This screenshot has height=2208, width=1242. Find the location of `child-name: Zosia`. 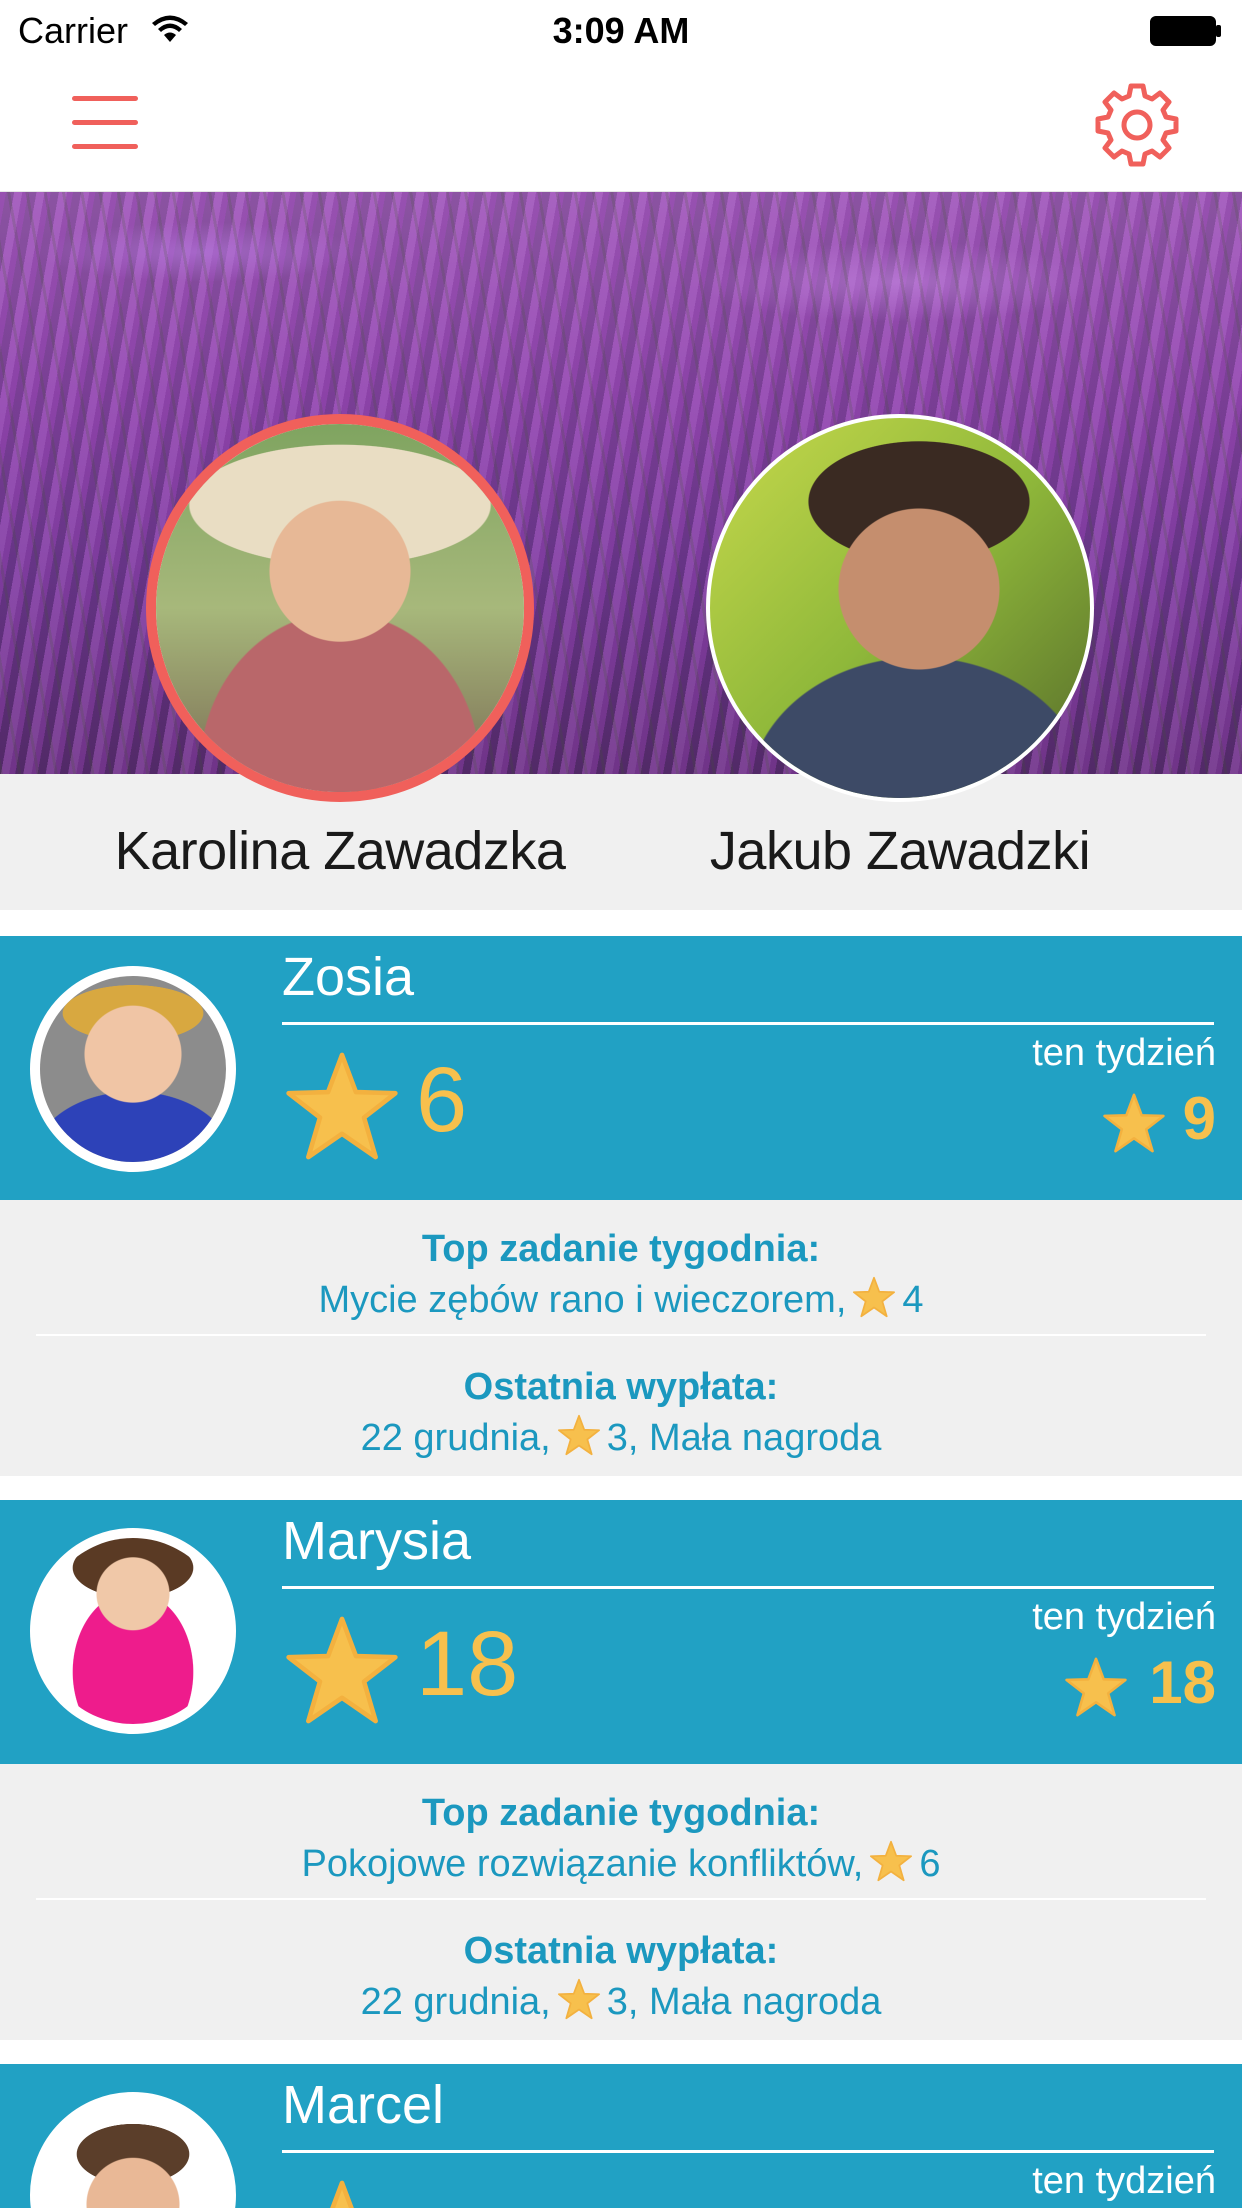

child-name: Zosia is located at coordinates (348, 977).